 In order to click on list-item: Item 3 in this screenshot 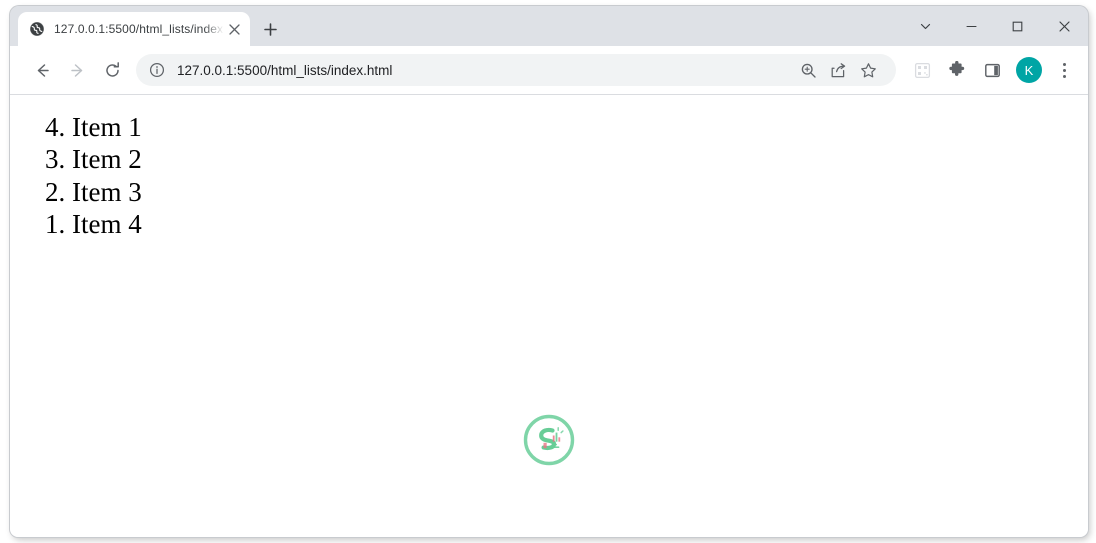, I will do `click(576, 192)`.